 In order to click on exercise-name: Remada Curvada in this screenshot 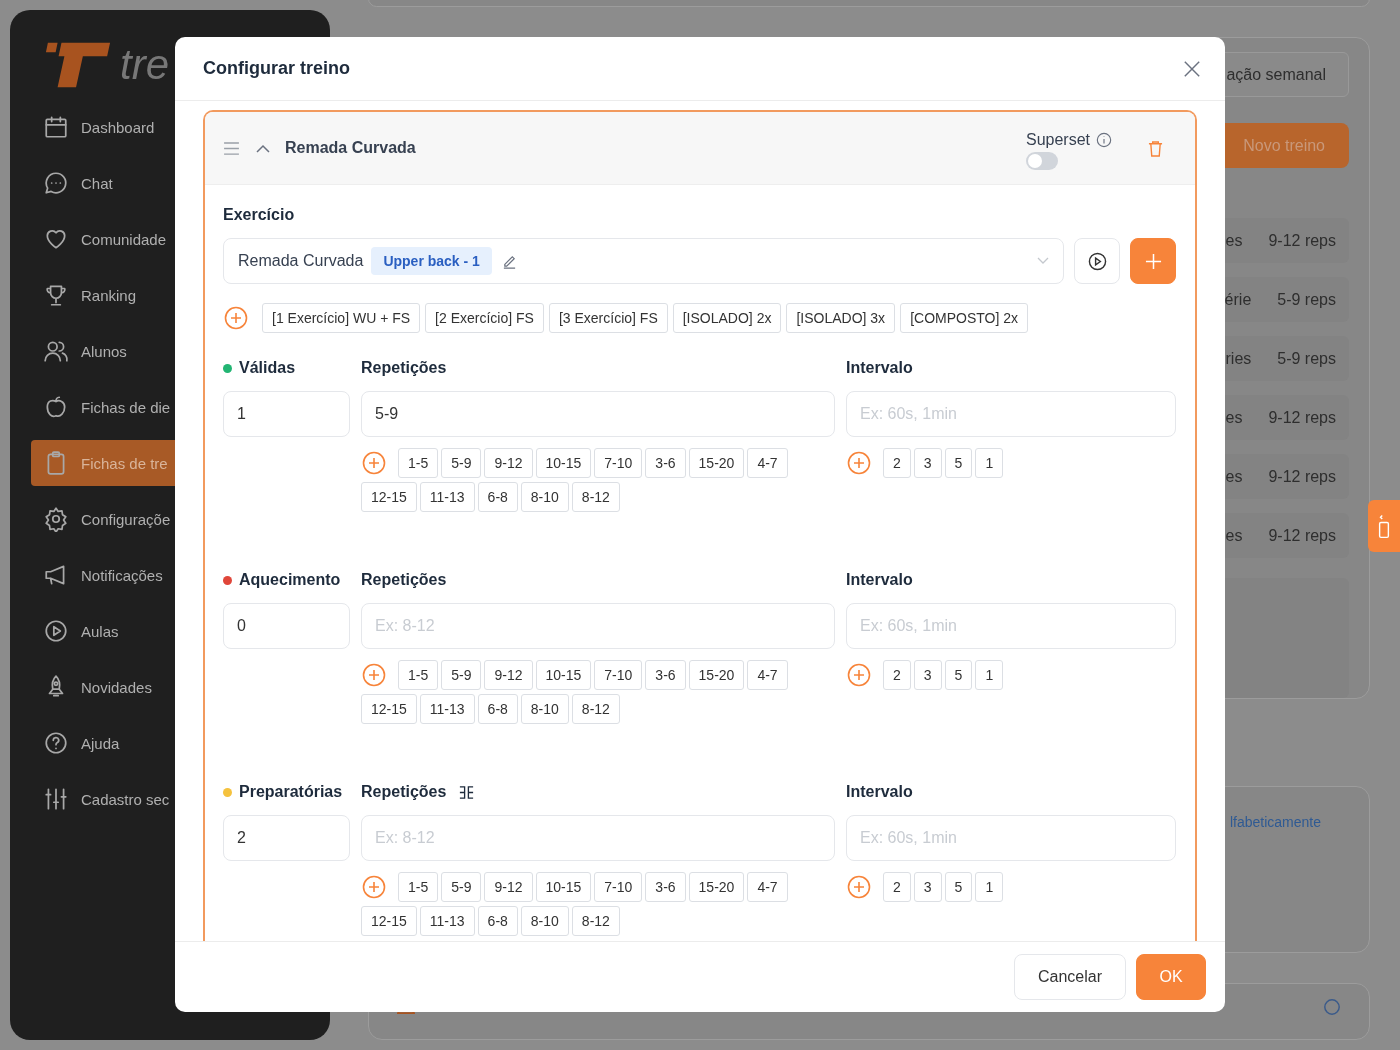, I will do `click(350, 148)`.